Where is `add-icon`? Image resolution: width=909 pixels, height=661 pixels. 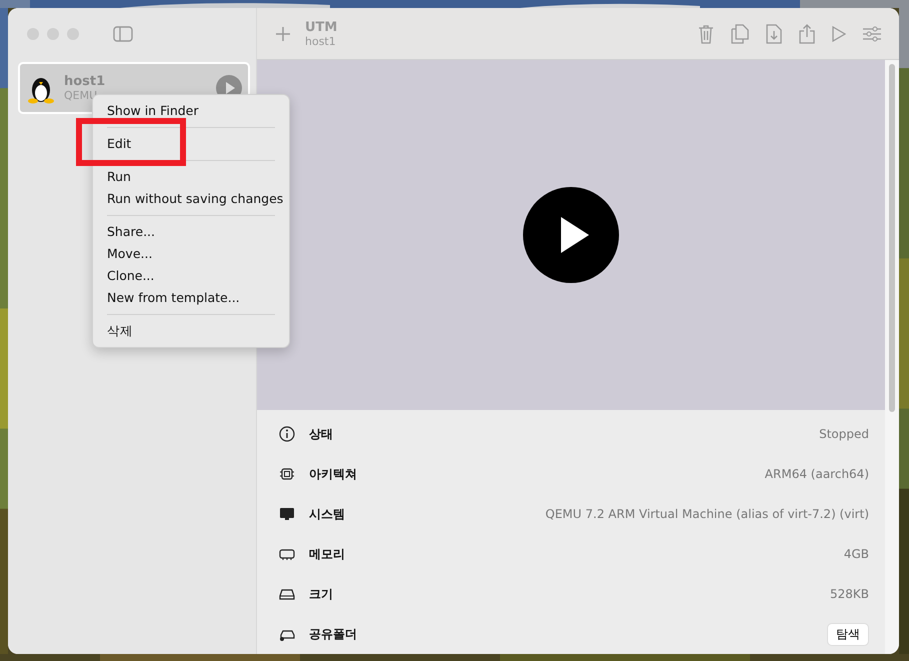 add-icon is located at coordinates (283, 34).